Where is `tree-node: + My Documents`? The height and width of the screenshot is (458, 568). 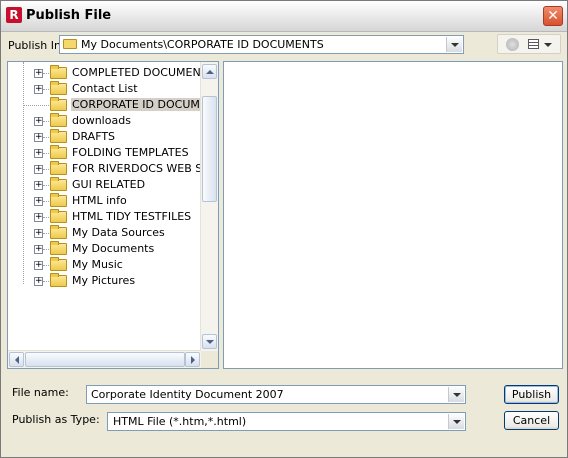
tree-node: + My Documents is located at coordinates (106, 249).